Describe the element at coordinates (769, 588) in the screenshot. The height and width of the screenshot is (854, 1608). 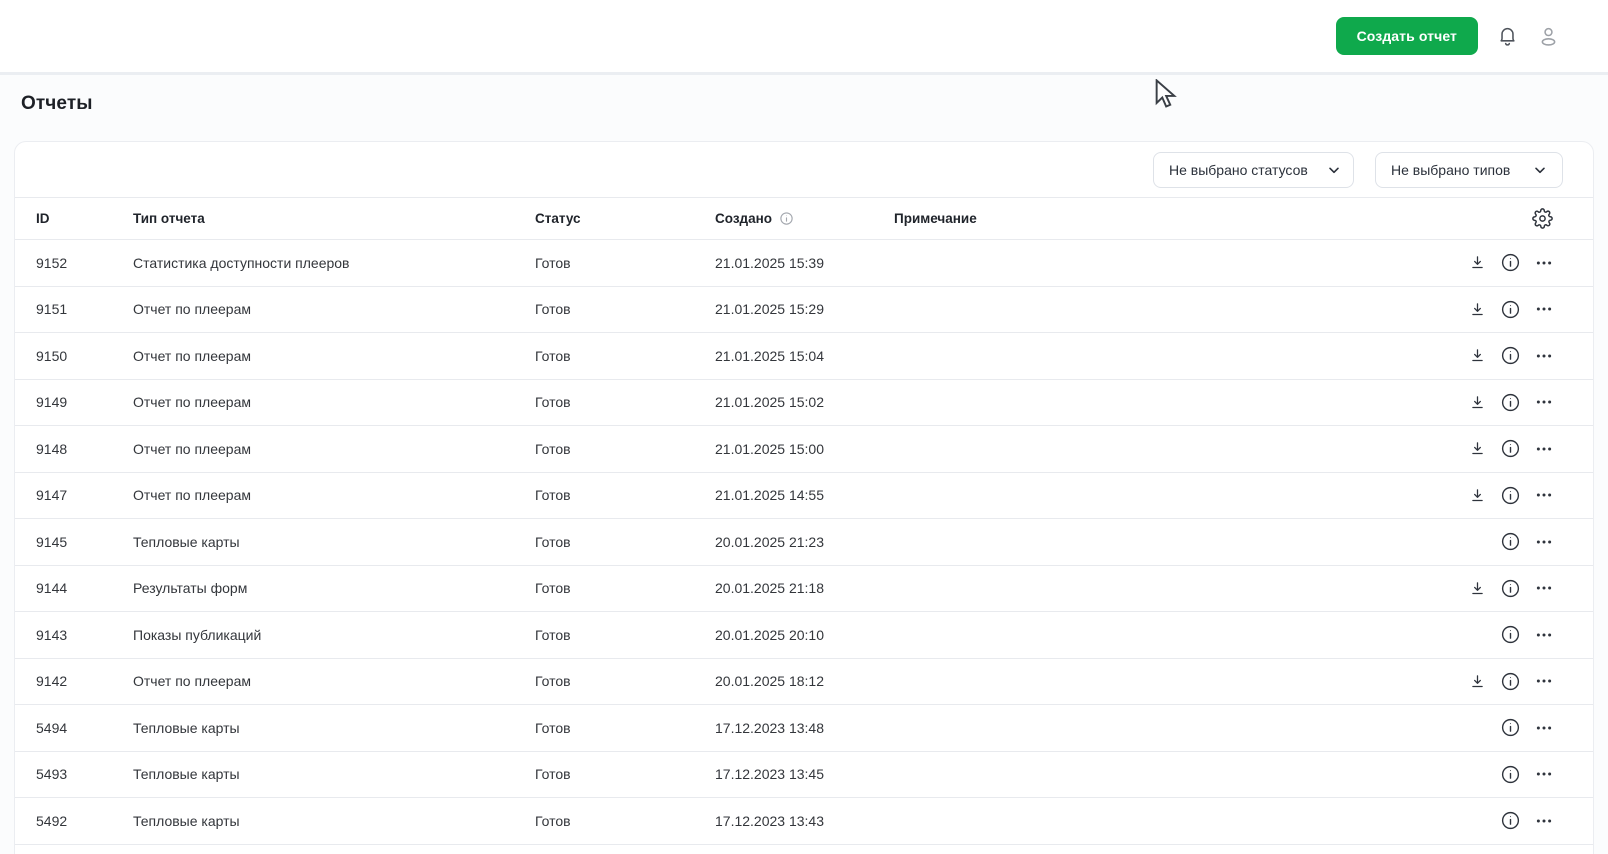
I see `report-created-date: 20.01.2025 21:18` at that location.